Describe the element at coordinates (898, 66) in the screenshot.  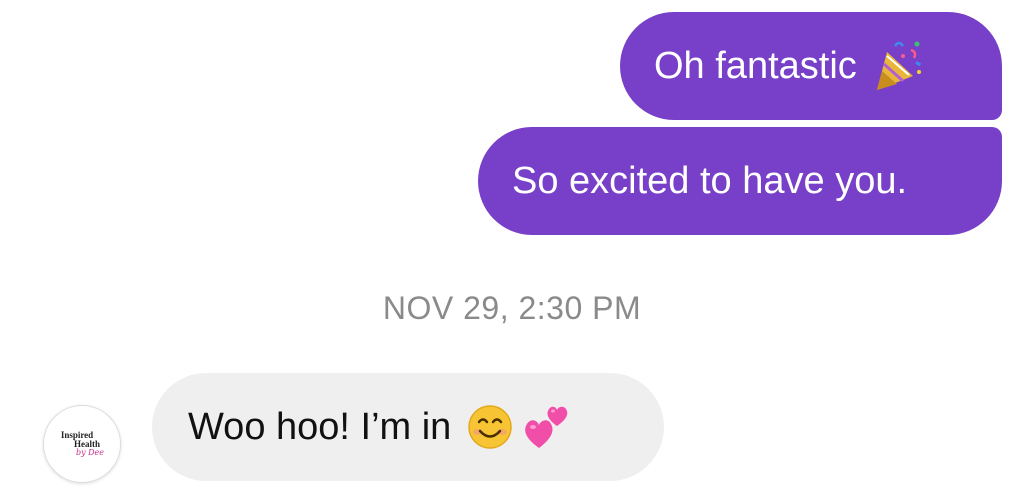
I see `party-popper-icon` at that location.